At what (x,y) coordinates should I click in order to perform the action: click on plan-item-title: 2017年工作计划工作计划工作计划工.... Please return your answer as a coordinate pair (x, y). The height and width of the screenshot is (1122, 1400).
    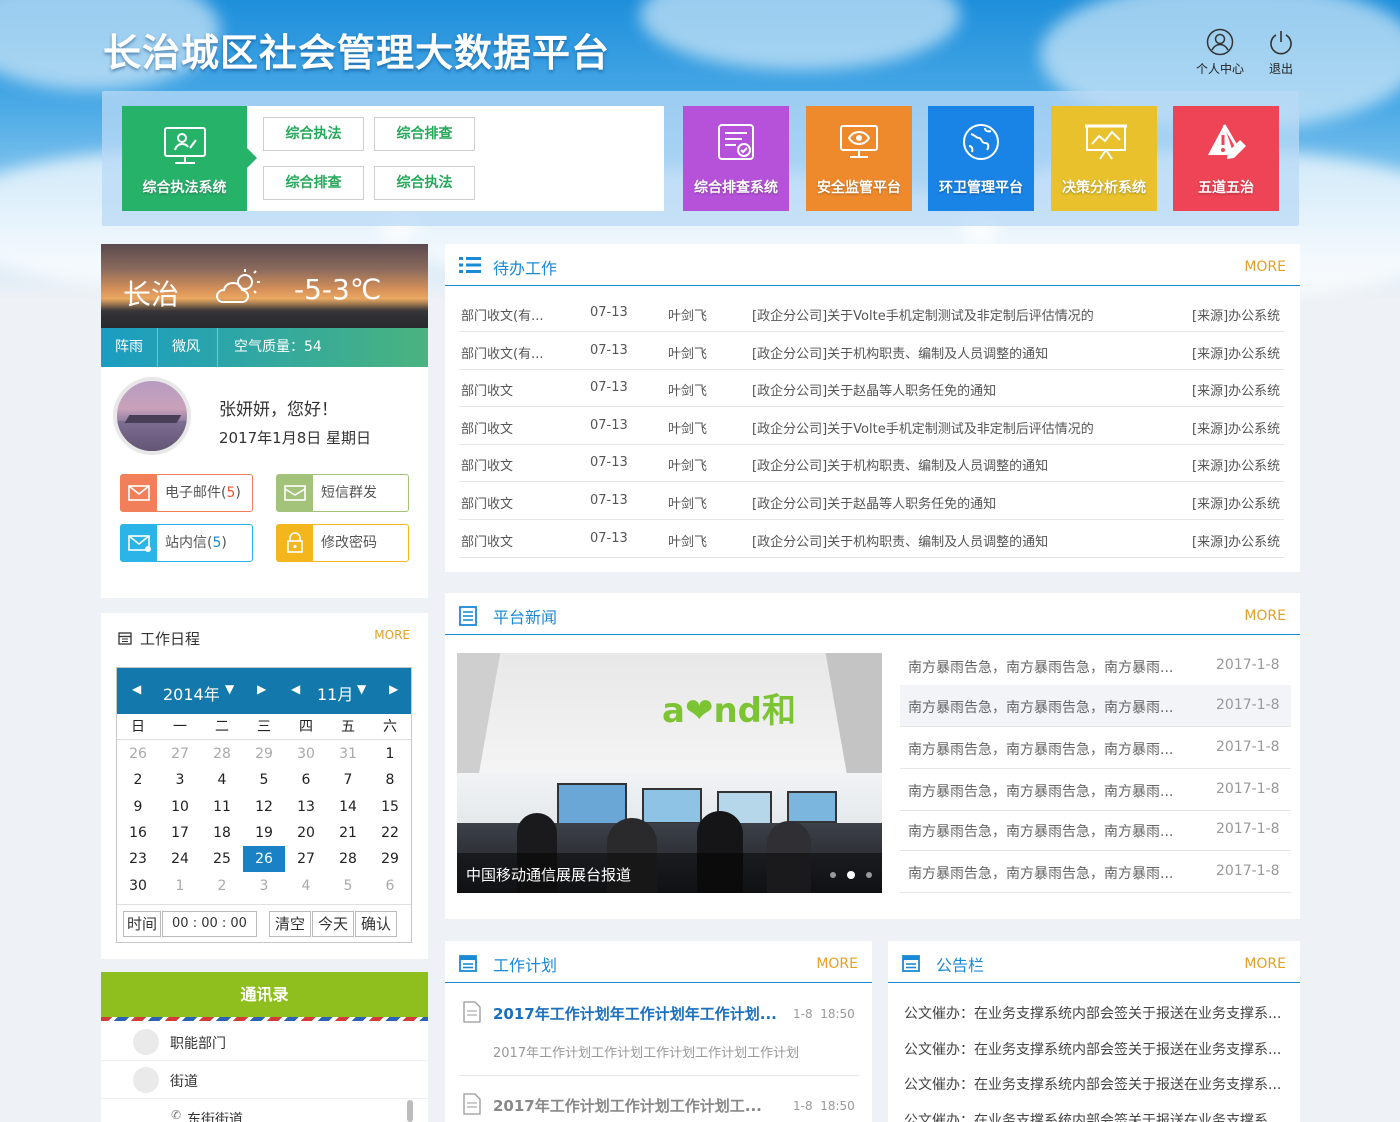
    Looking at the image, I should click on (627, 1105).